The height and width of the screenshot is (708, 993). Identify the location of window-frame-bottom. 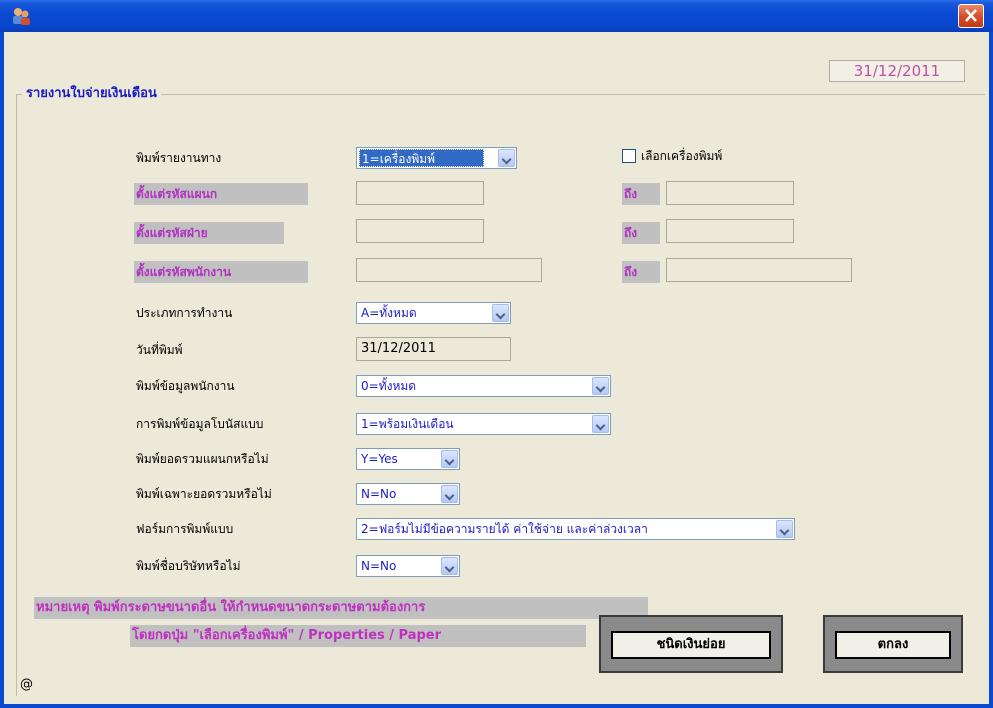
(496, 706).